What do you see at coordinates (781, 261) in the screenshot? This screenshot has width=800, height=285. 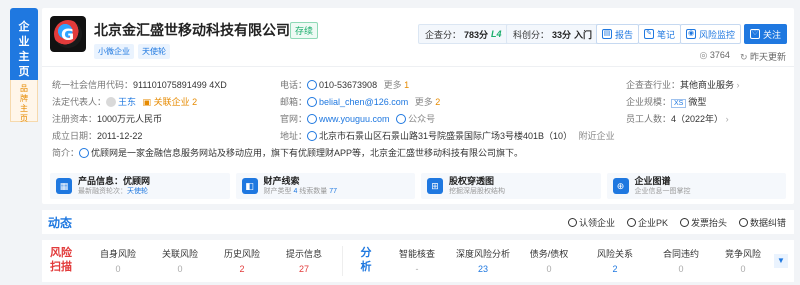 I see `chevron-down-icon: ▼` at bounding box center [781, 261].